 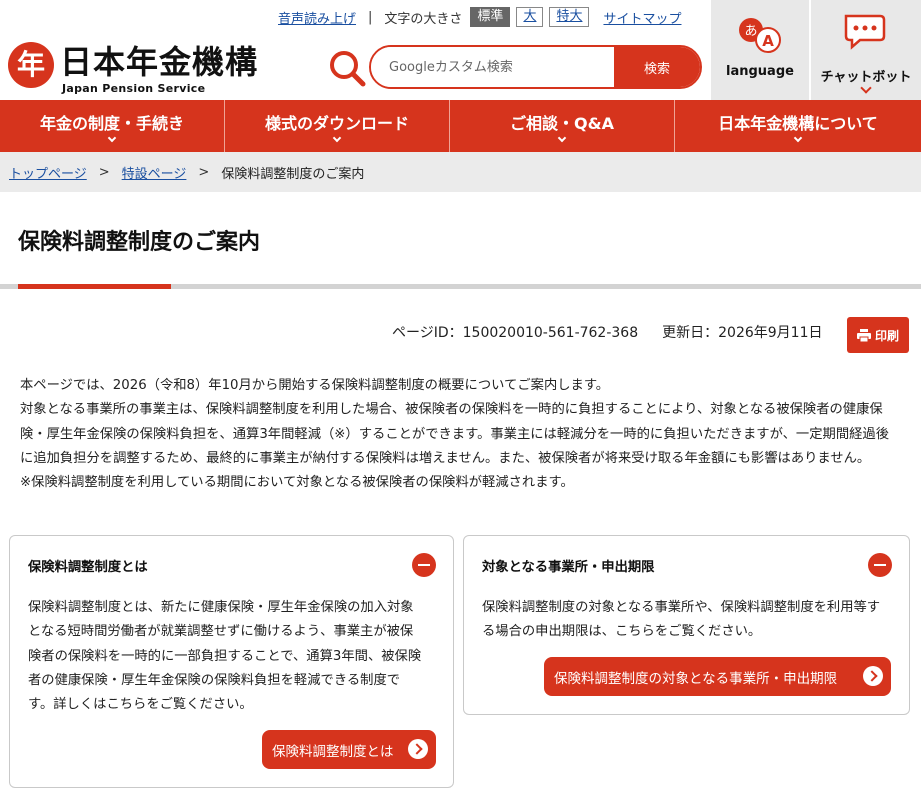 I want to click on page-id: ページID：150020010-561-762-368, so click(x=515, y=333).